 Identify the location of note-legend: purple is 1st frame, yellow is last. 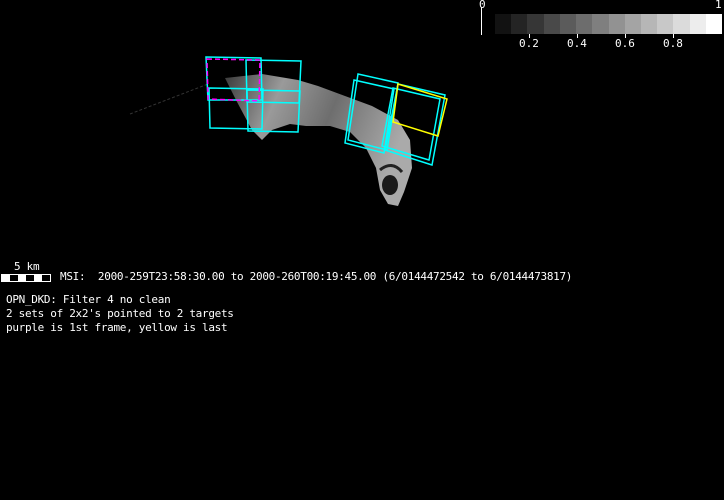
(117, 327).